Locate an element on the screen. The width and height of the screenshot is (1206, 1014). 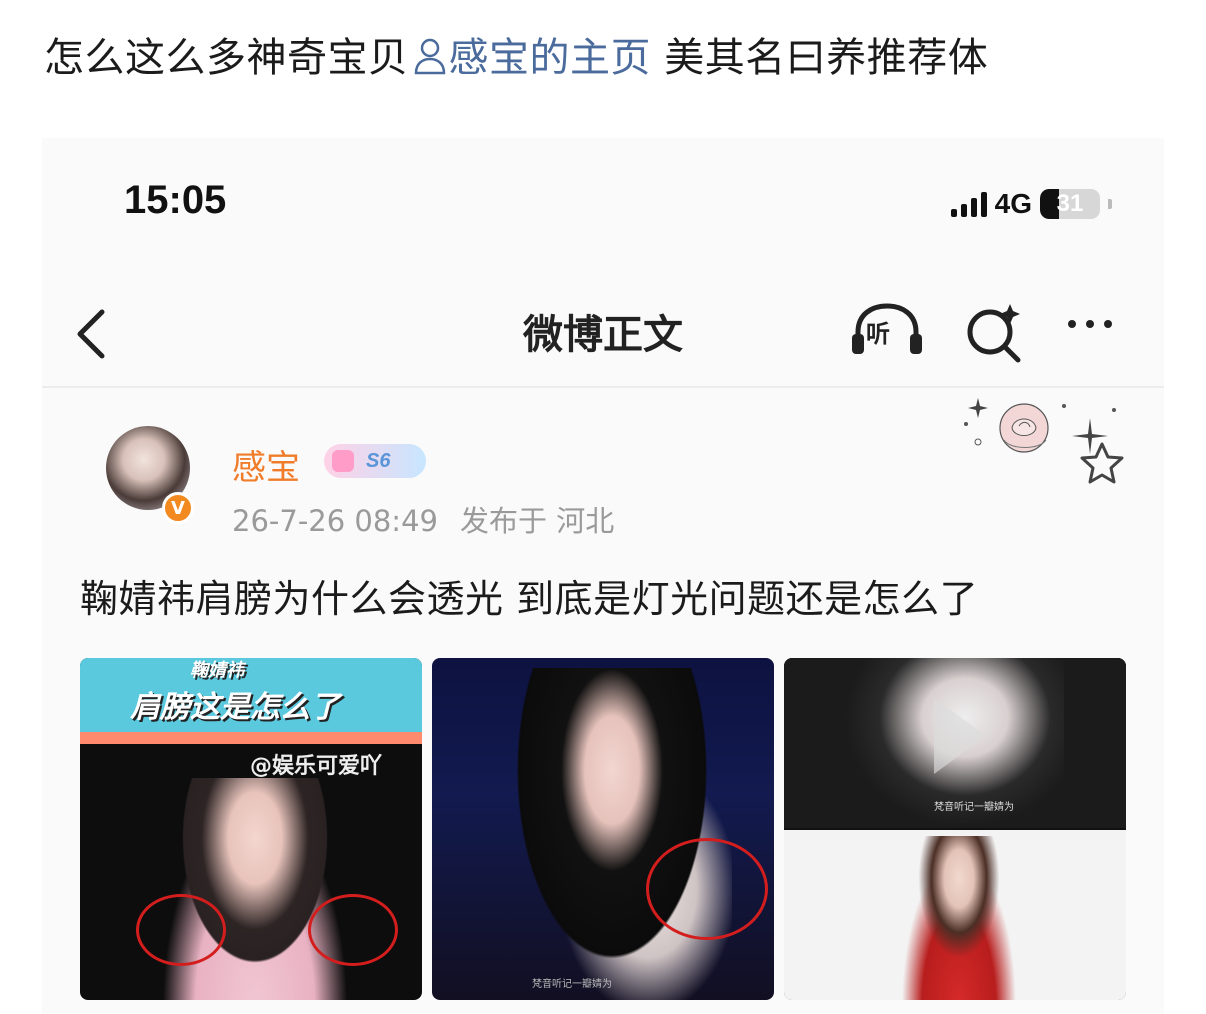
person-icon is located at coordinates (430, 62).